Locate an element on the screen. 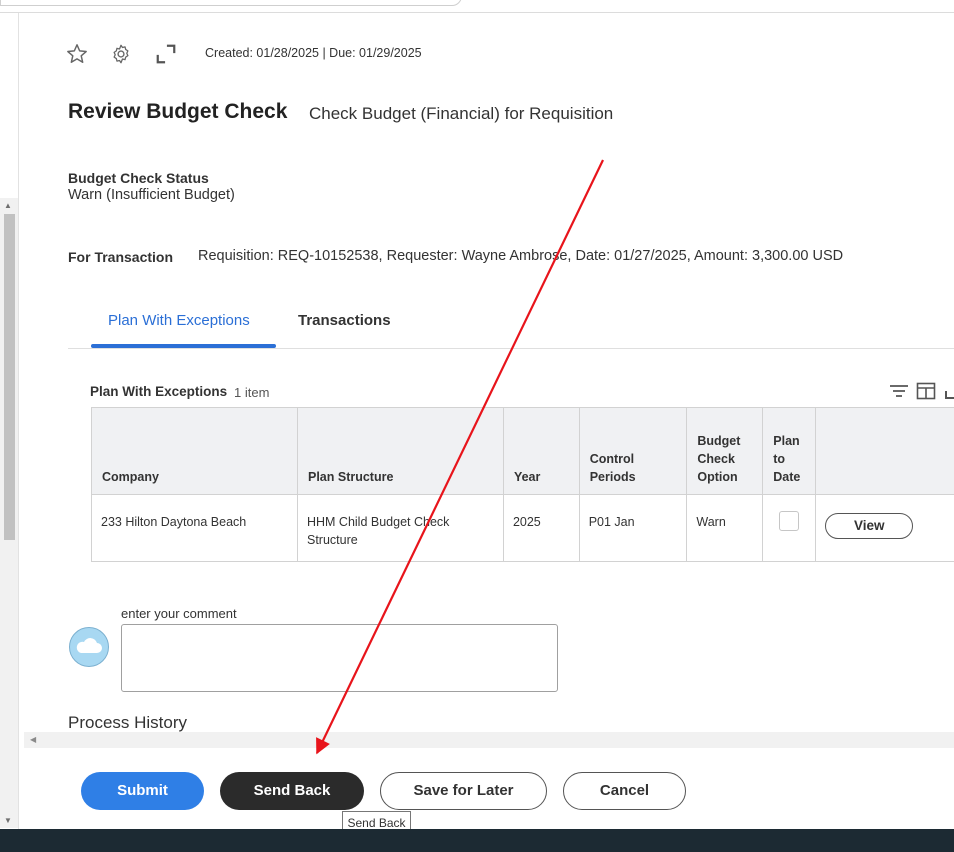 The image size is (954, 852). filter-icon is located at coordinates (899, 392).